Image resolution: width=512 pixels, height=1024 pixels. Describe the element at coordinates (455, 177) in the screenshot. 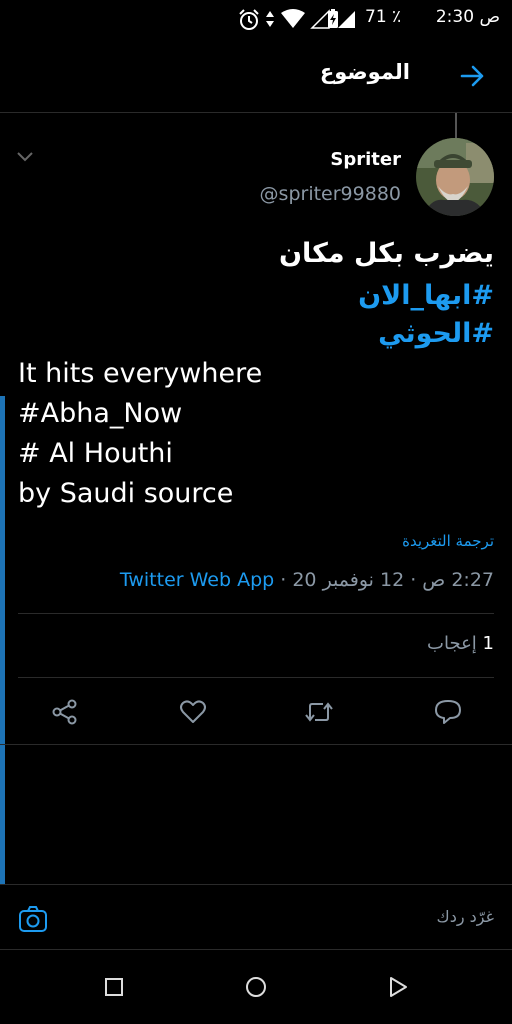

I see `avatar` at that location.